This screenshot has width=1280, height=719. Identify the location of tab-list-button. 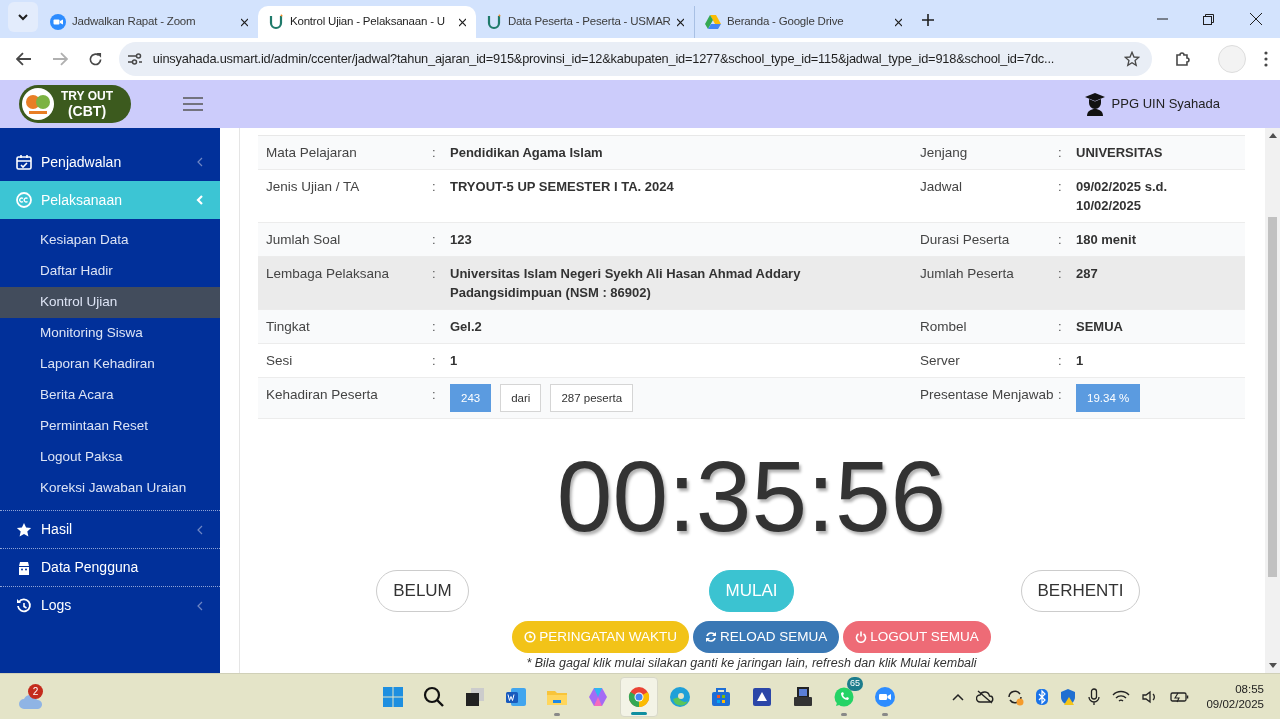
(23, 17).